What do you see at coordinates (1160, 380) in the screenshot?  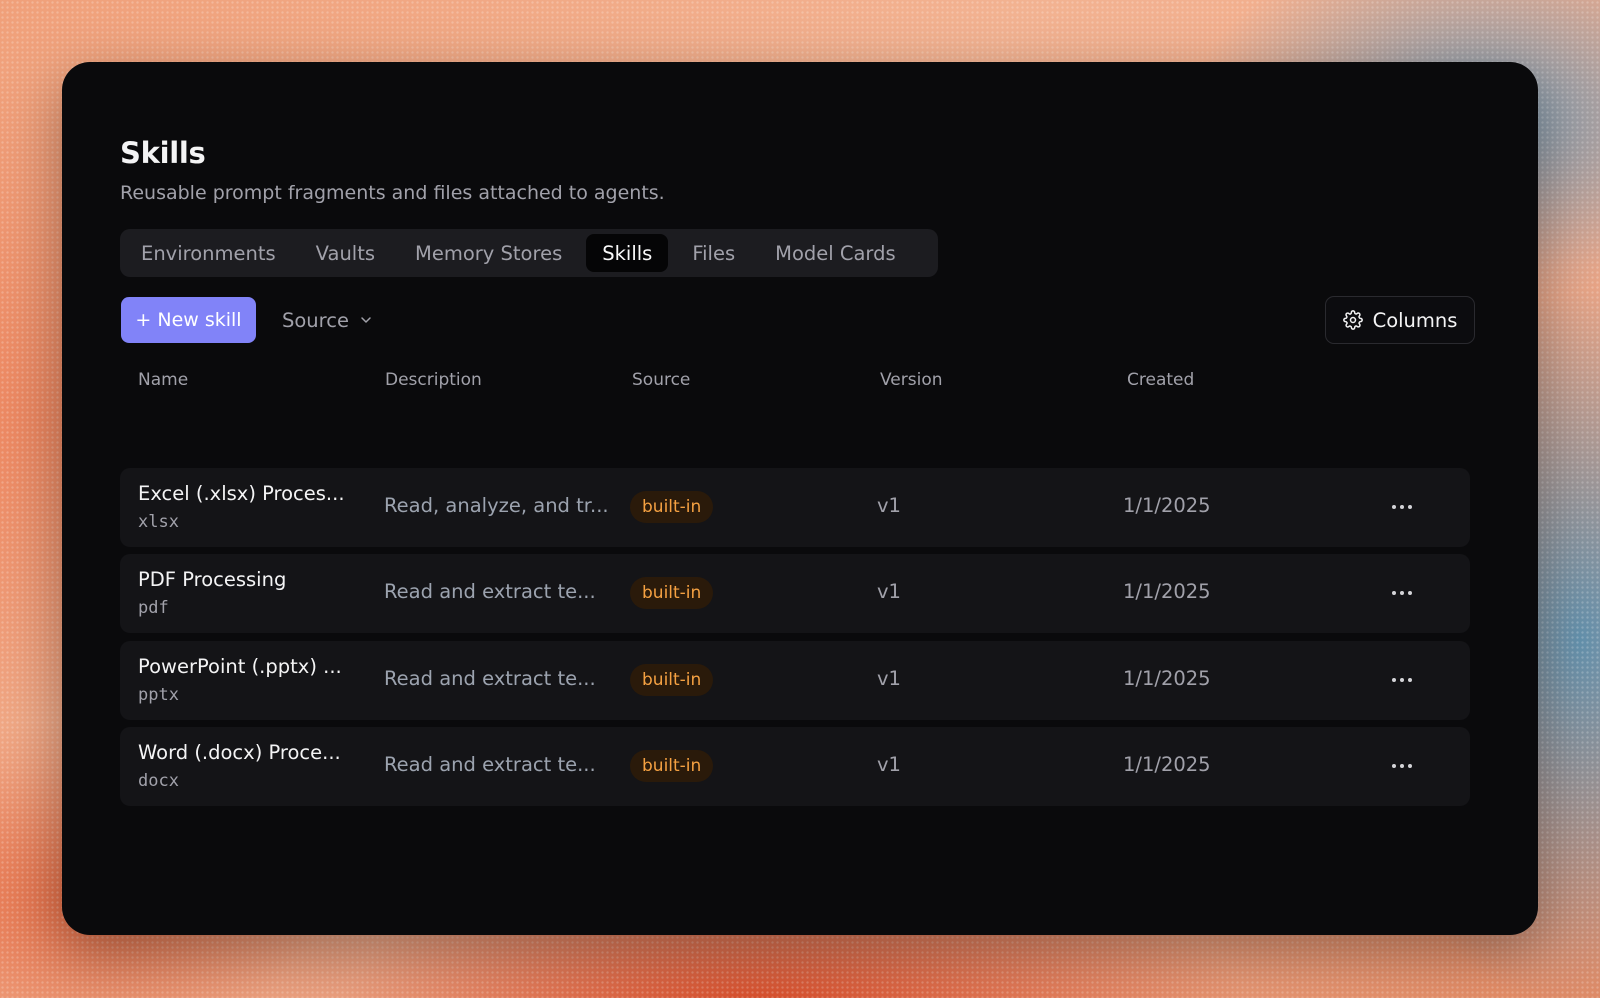 I see `column-header-created: Created` at bounding box center [1160, 380].